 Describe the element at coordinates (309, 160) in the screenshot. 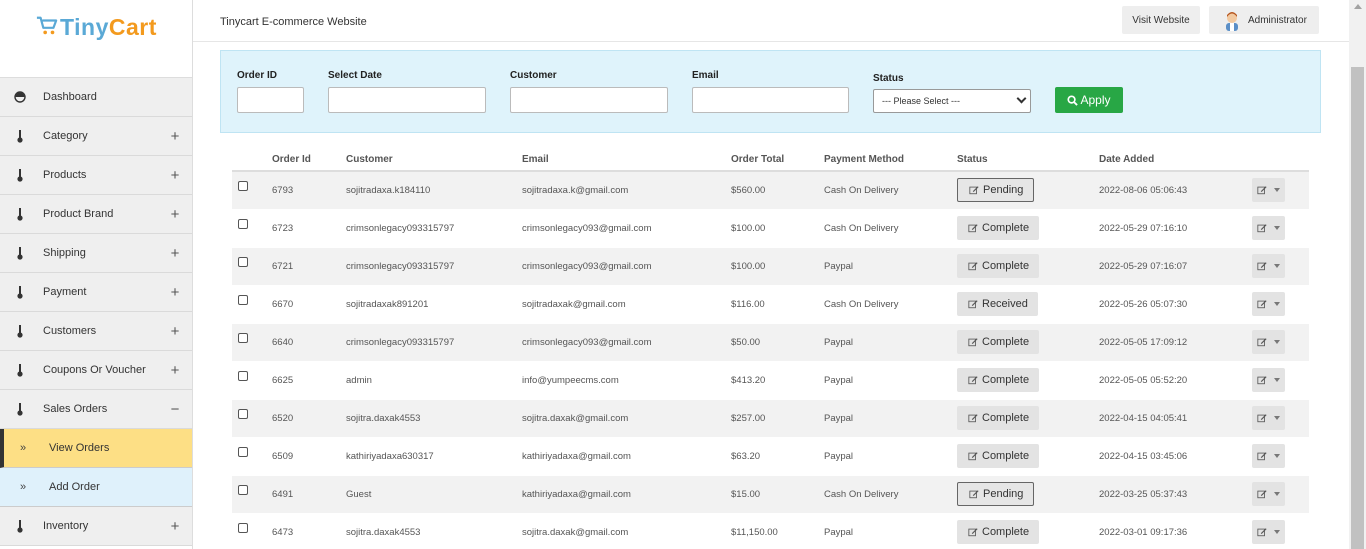

I see `column-header: Order Id` at that location.